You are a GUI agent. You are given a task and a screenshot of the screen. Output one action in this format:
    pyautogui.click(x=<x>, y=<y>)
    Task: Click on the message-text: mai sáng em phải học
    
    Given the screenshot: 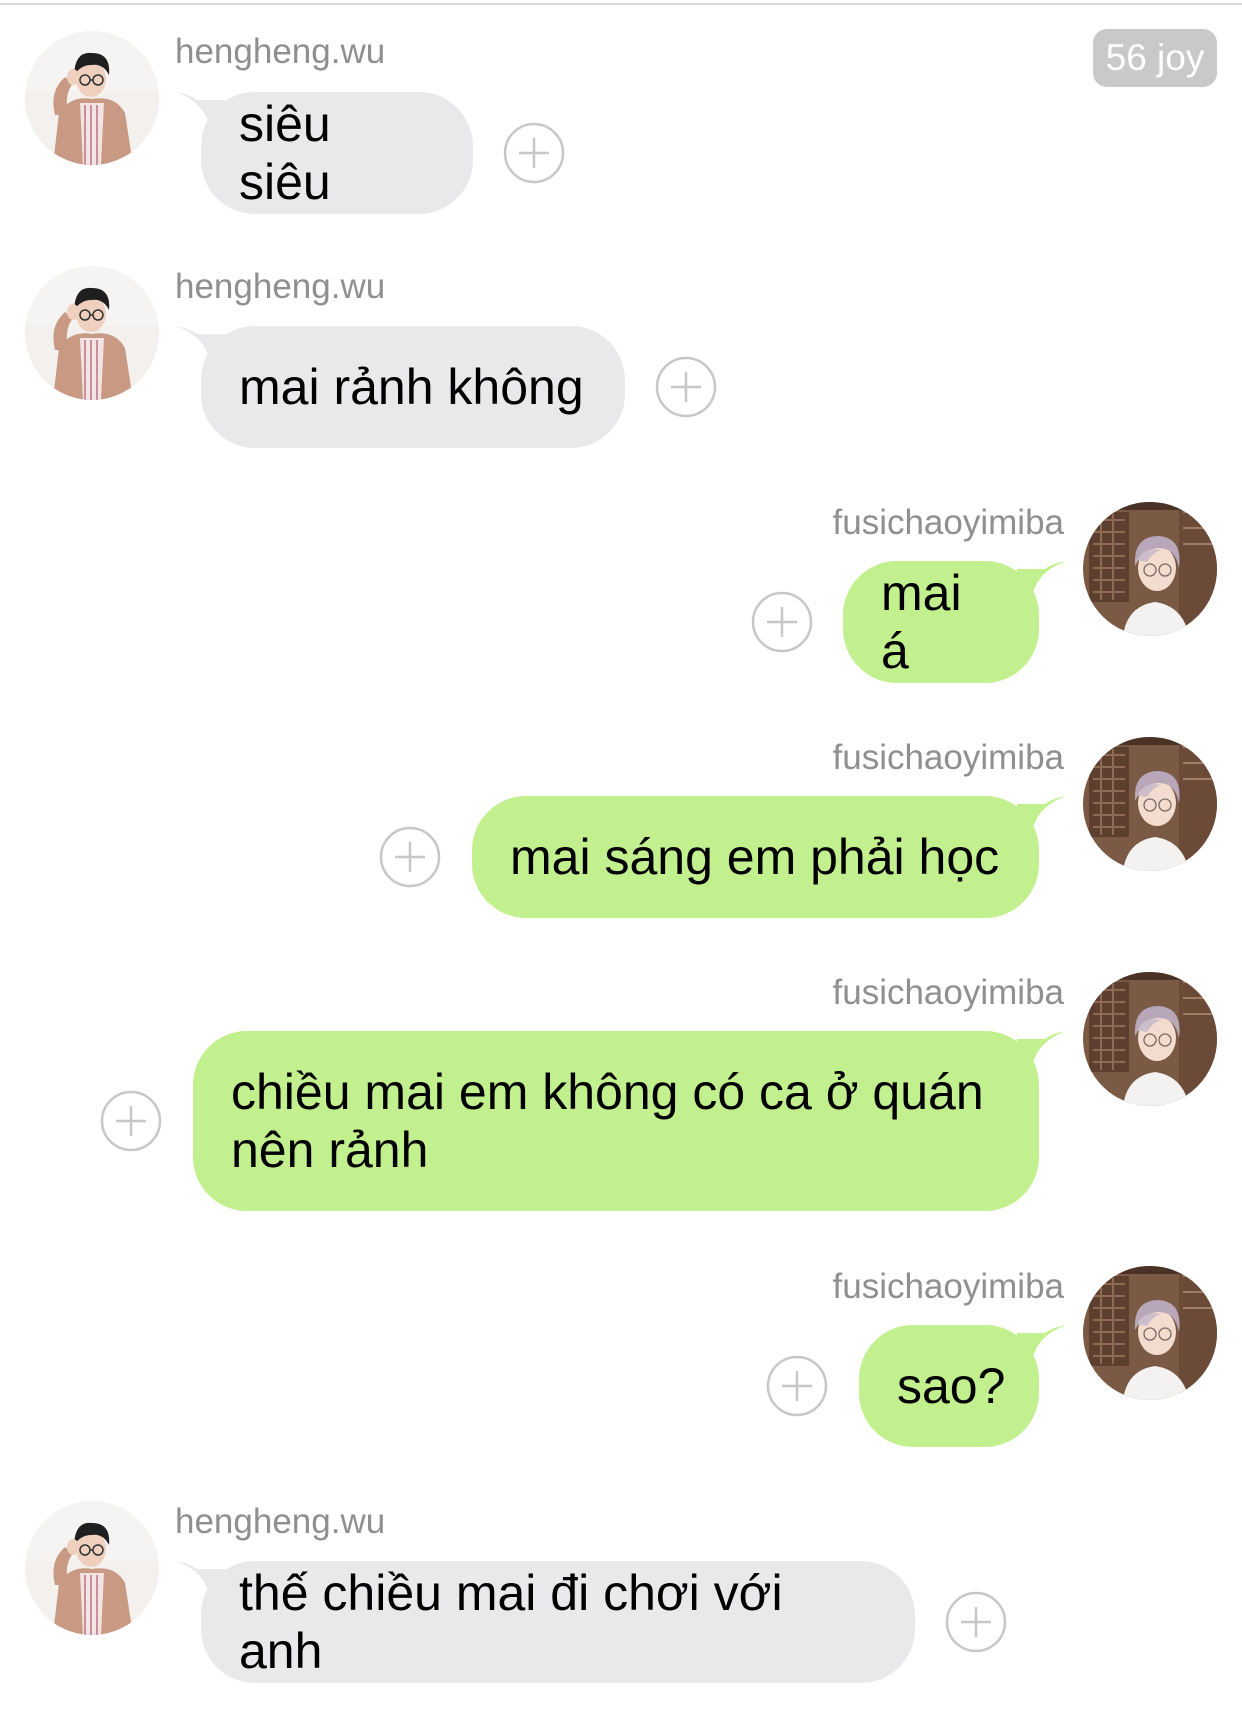 What is the action you would take?
    pyautogui.click(x=755, y=857)
    